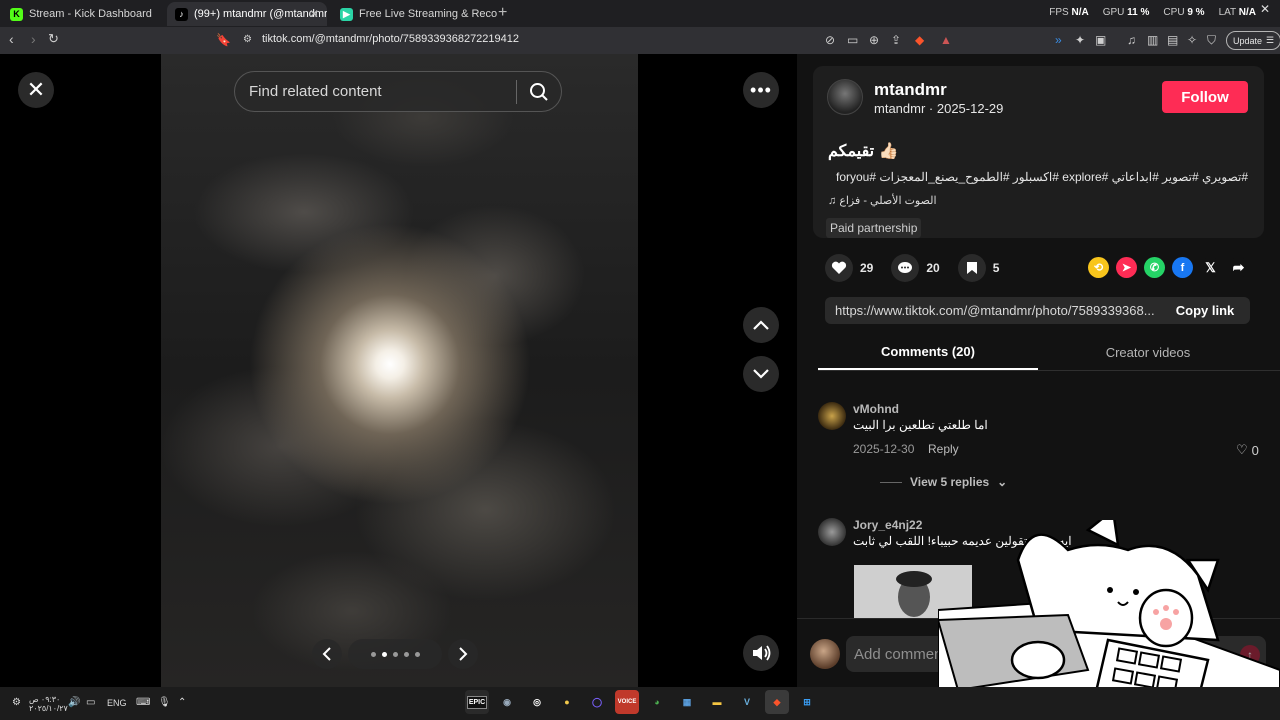 The width and height of the screenshot is (1280, 720). What do you see at coordinates (1211, 40) in the screenshot?
I see `vpn-icon: ⛉` at bounding box center [1211, 40].